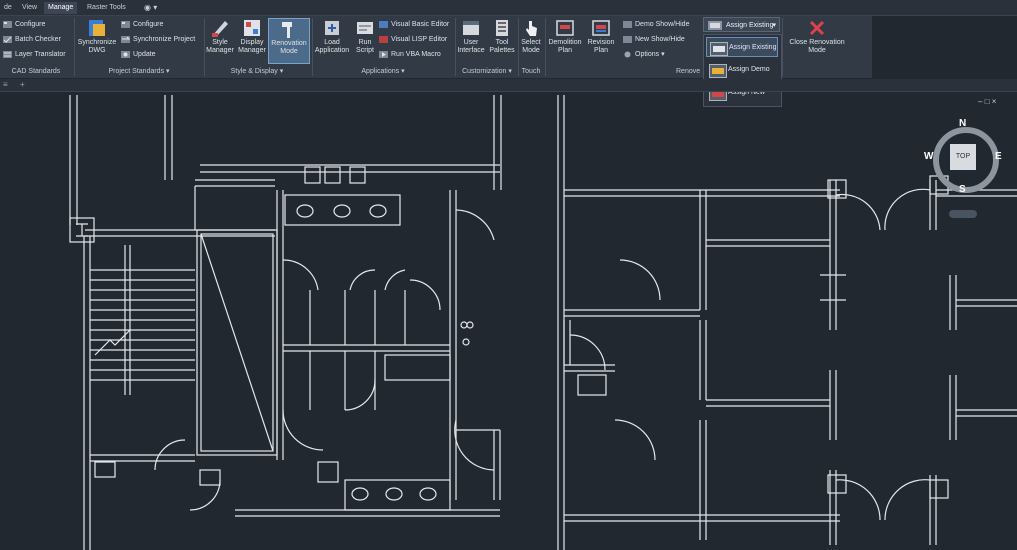 This screenshot has width=1017, height=550. Describe the element at coordinates (97, 46) in the screenshot. I see `synchronize-dwg-label: Synchronize DWG` at that location.